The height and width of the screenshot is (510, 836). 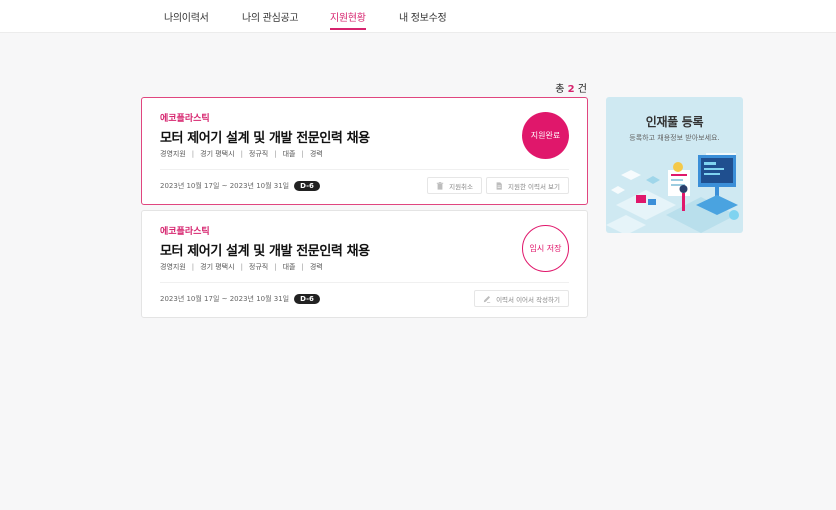 What do you see at coordinates (553, 87) in the screenshot?
I see `total-count: 총 2 건` at bounding box center [553, 87].